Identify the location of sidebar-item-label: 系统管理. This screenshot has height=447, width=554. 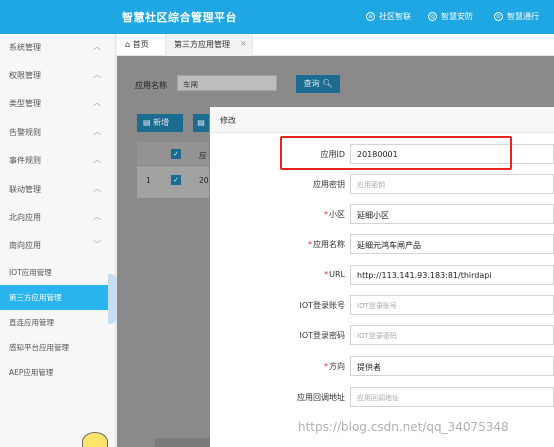
(25, 47).